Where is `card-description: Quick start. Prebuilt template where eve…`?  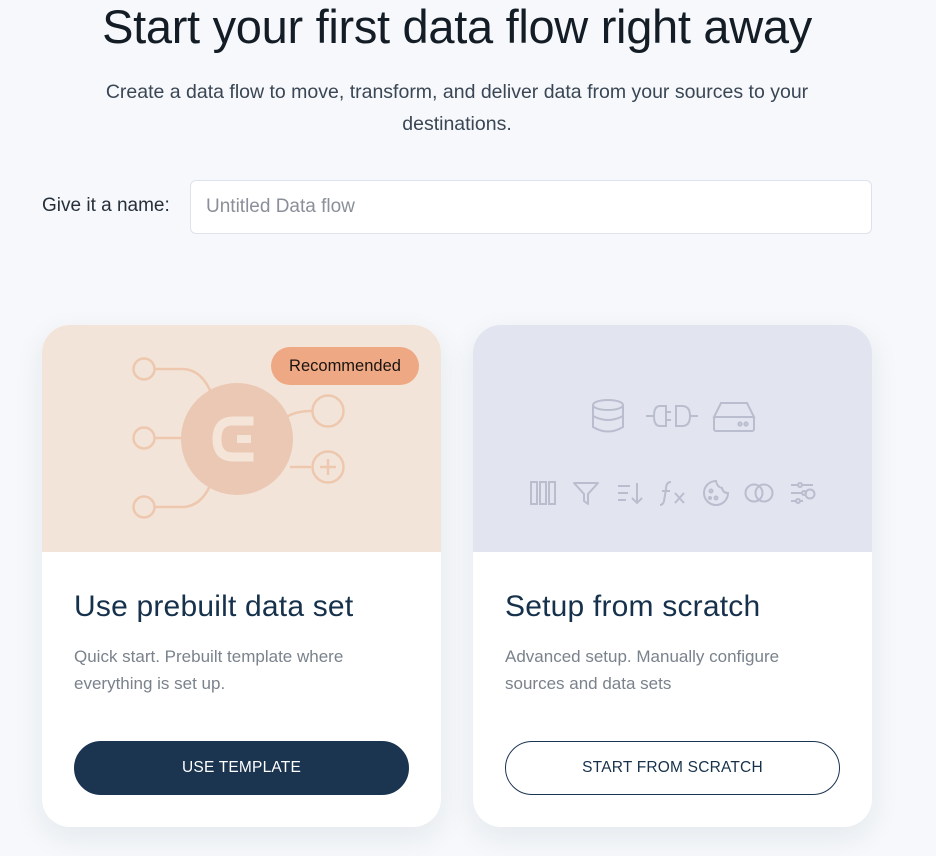 card-description: Quick start. Prebuilt template where eve… is located at coordinates (209, 670).